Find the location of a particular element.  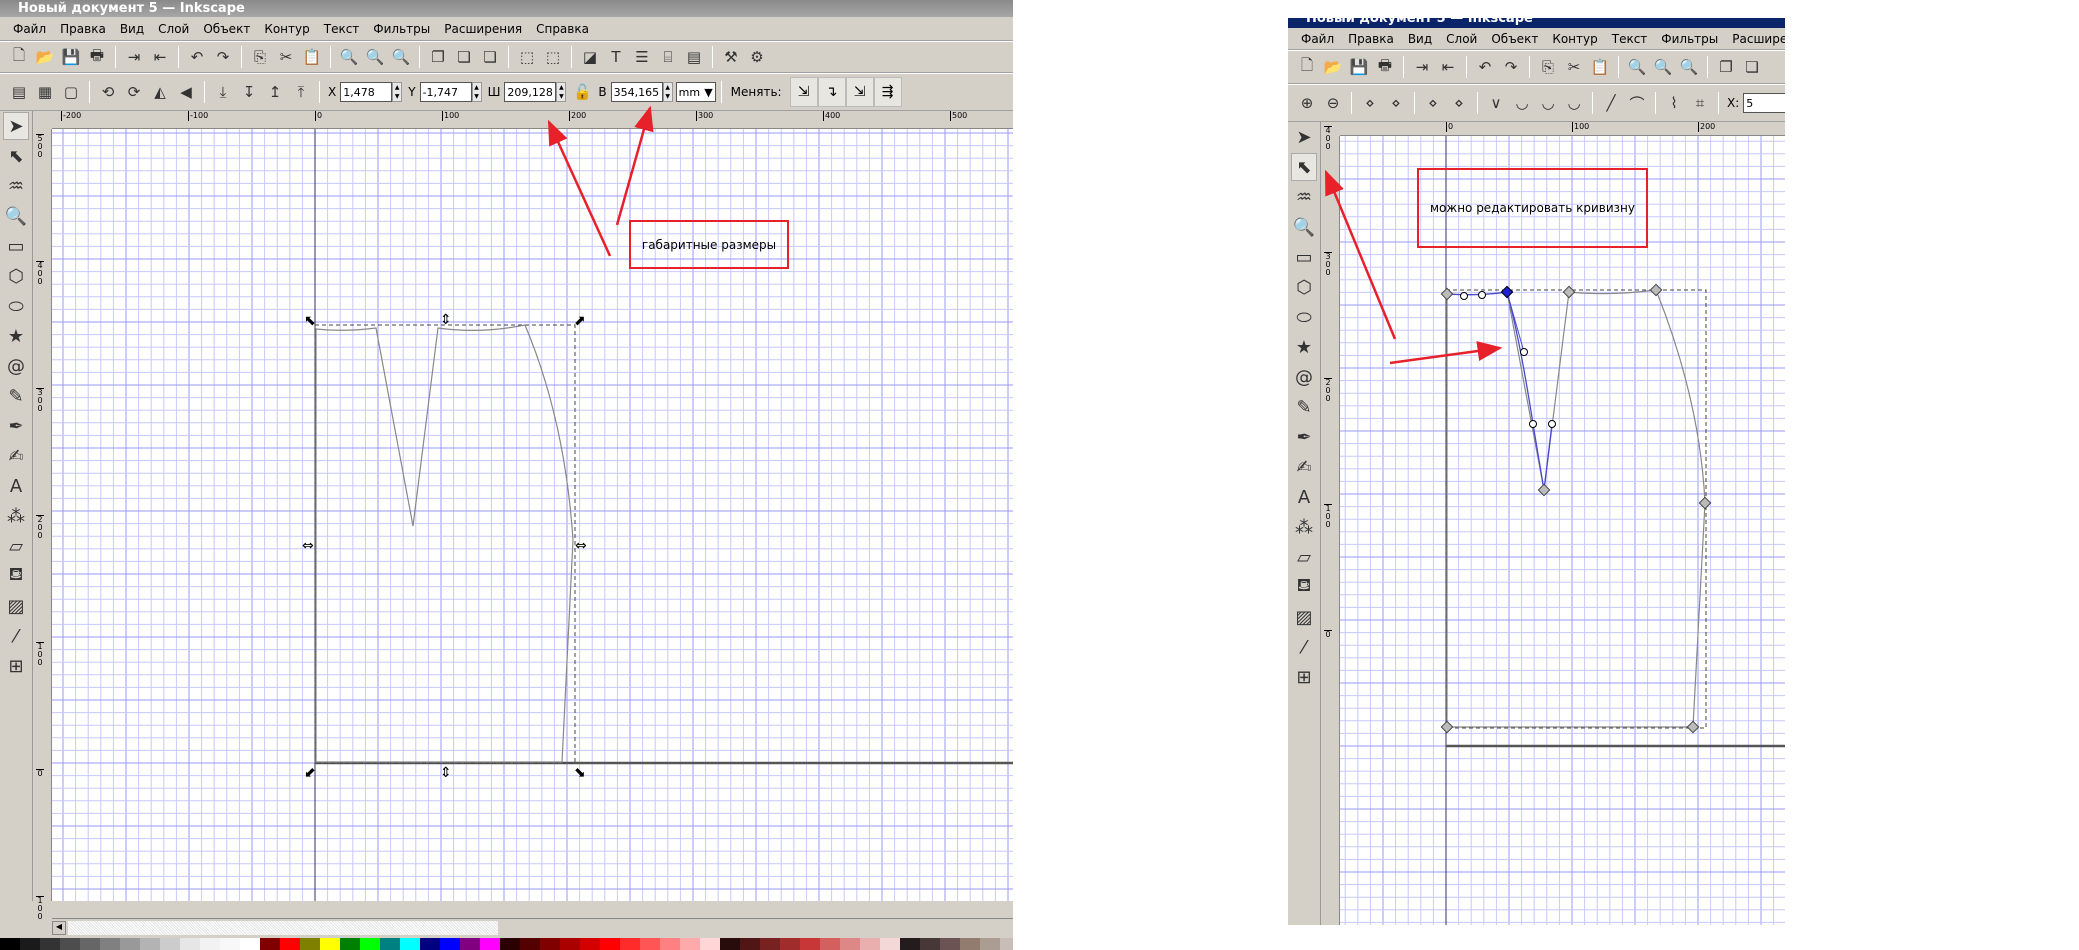

star-tool-icon: ★ is located at coordinates (16, 336).